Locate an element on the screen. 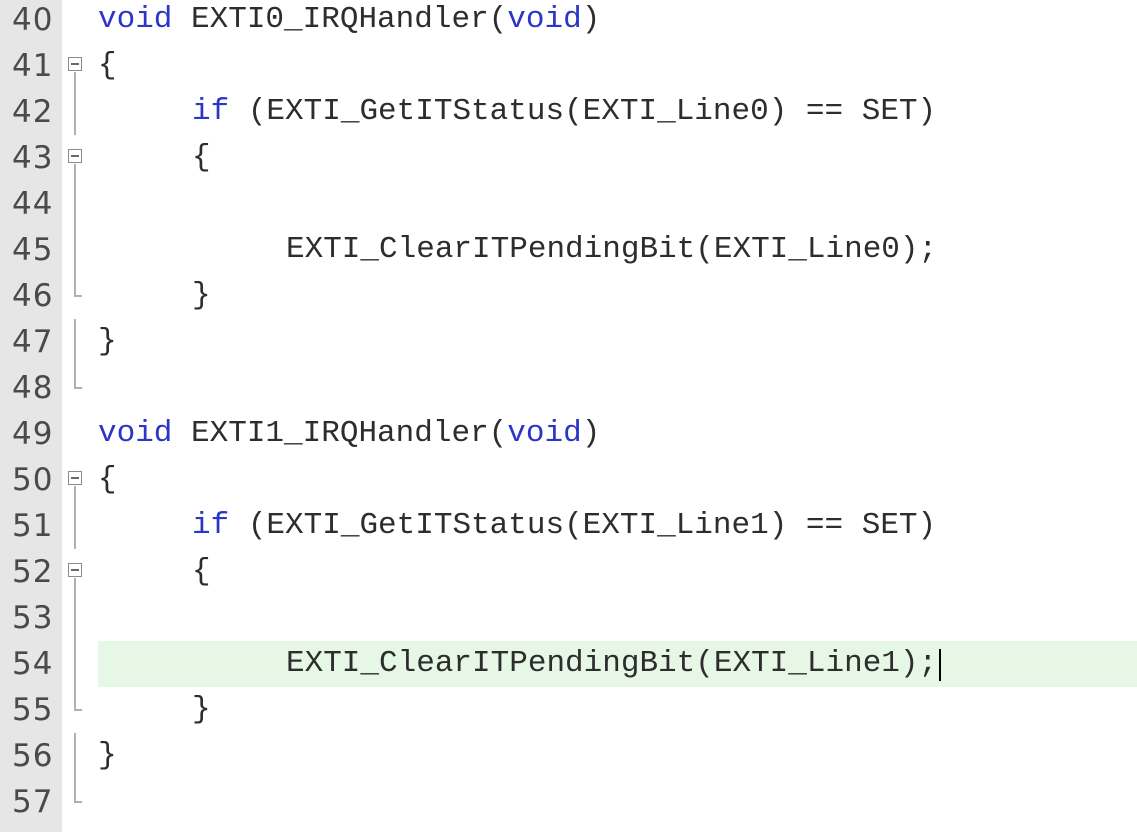 The image size is (1137, 832). code-line-49: 49 void EXTI1_IRQHandler(void) is located at coordinates (568, 434).